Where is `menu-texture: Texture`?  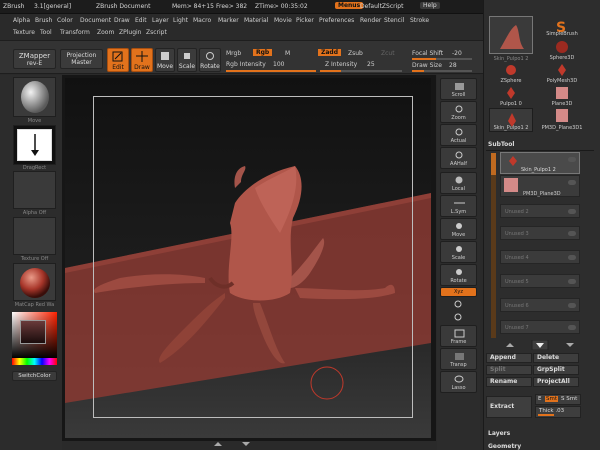 menu-texture: Texture is located at coordinates (24, 32).